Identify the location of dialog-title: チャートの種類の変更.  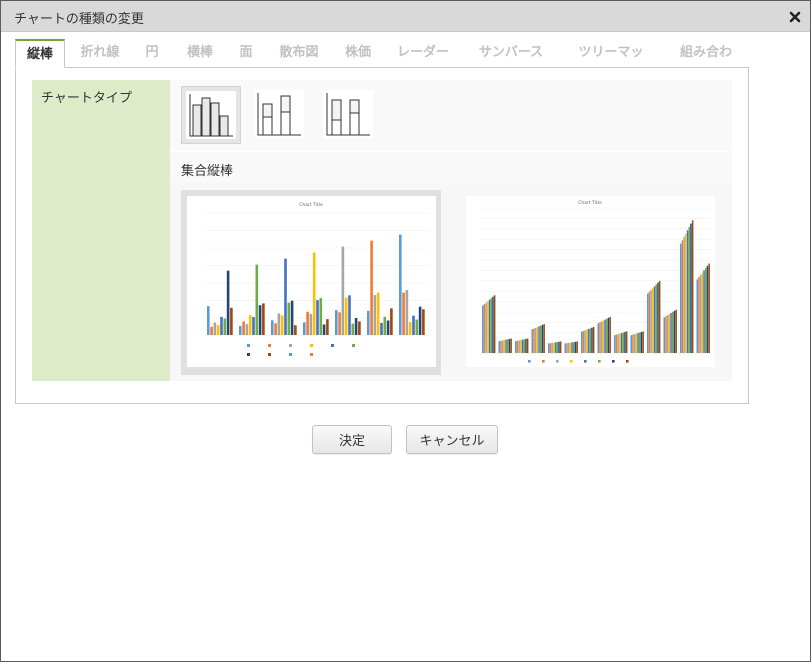
(79, 19).